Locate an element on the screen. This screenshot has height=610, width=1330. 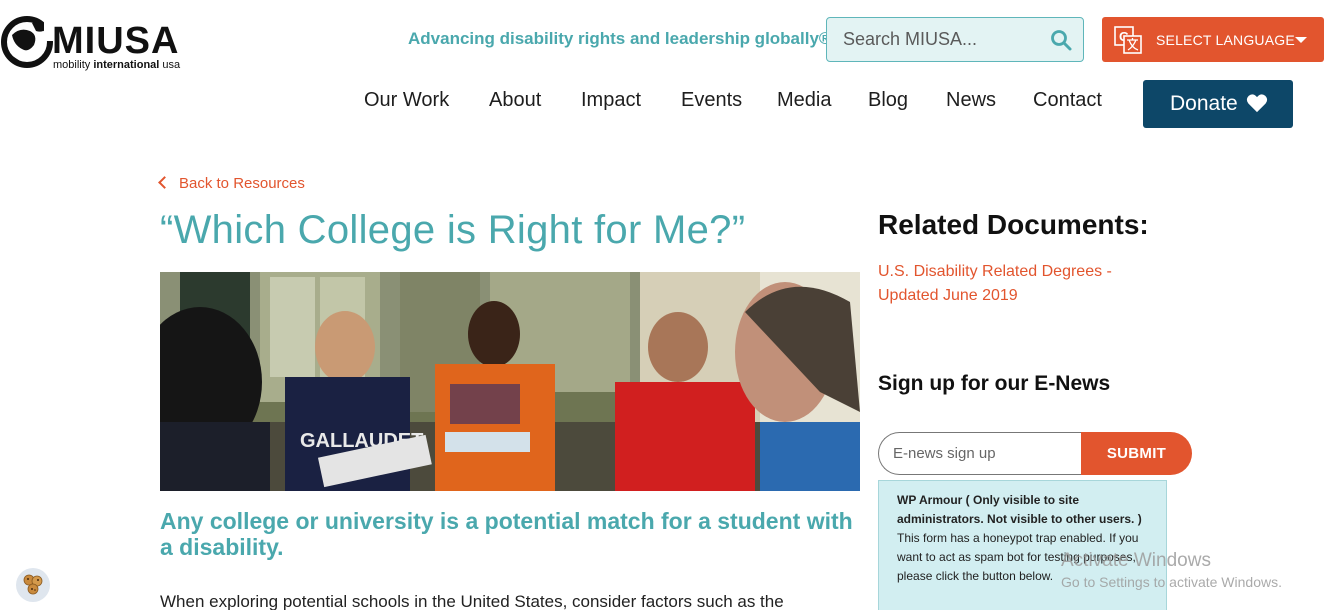
globe-logo-icon is located at coordinates (30, 39).